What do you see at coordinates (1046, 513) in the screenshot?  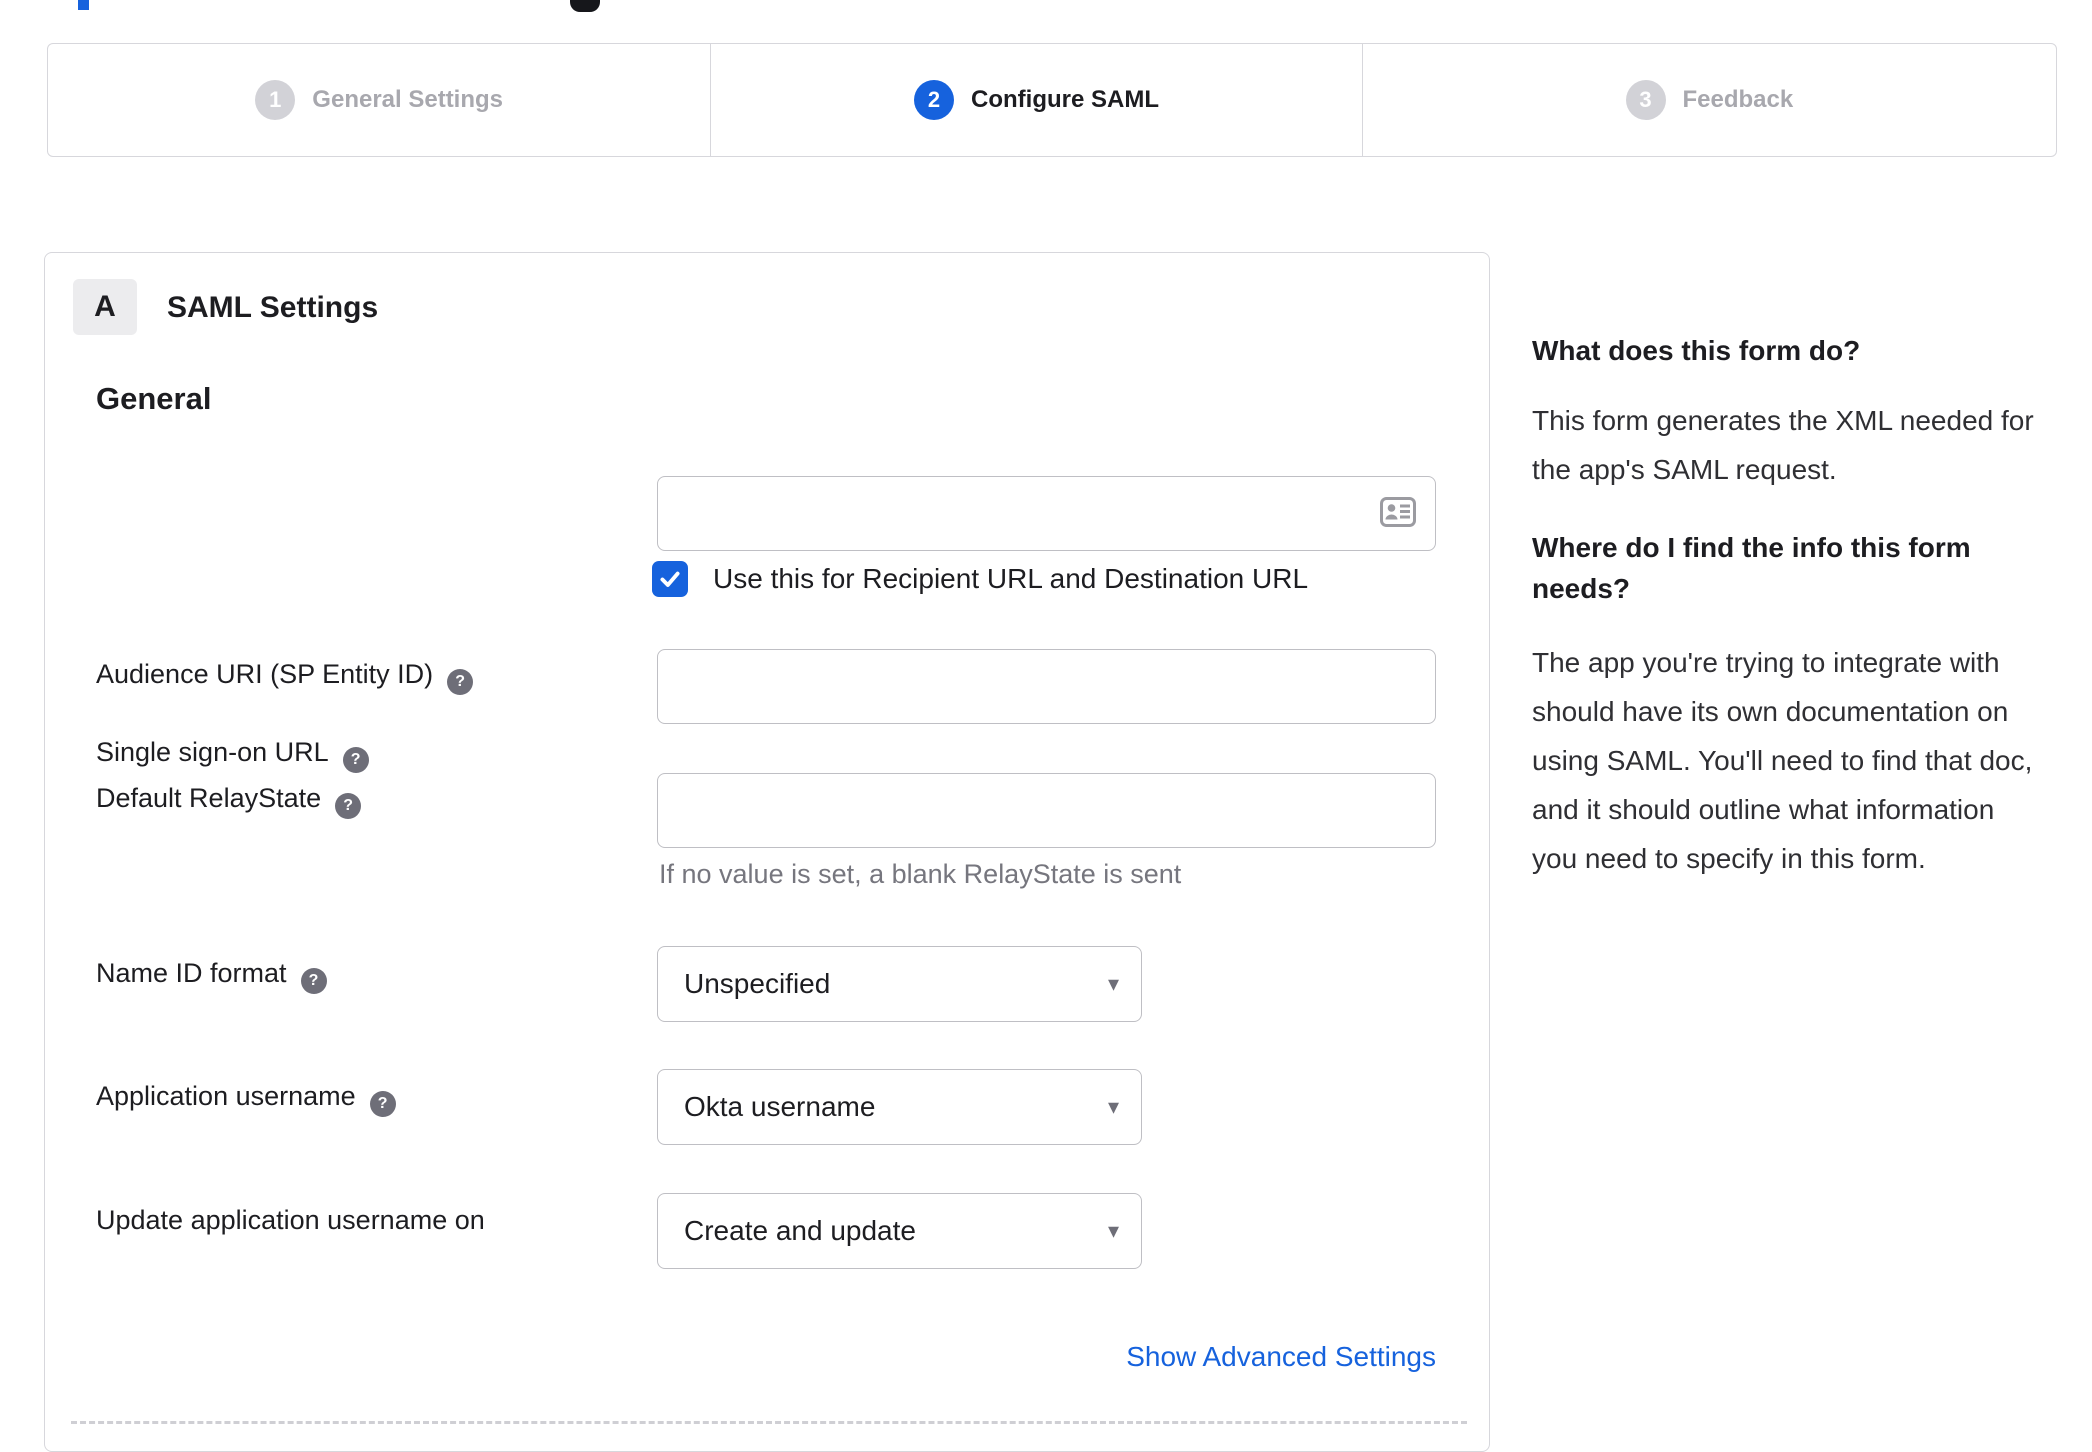 I see `sso-url-input` at bounding box center [1046, 513].